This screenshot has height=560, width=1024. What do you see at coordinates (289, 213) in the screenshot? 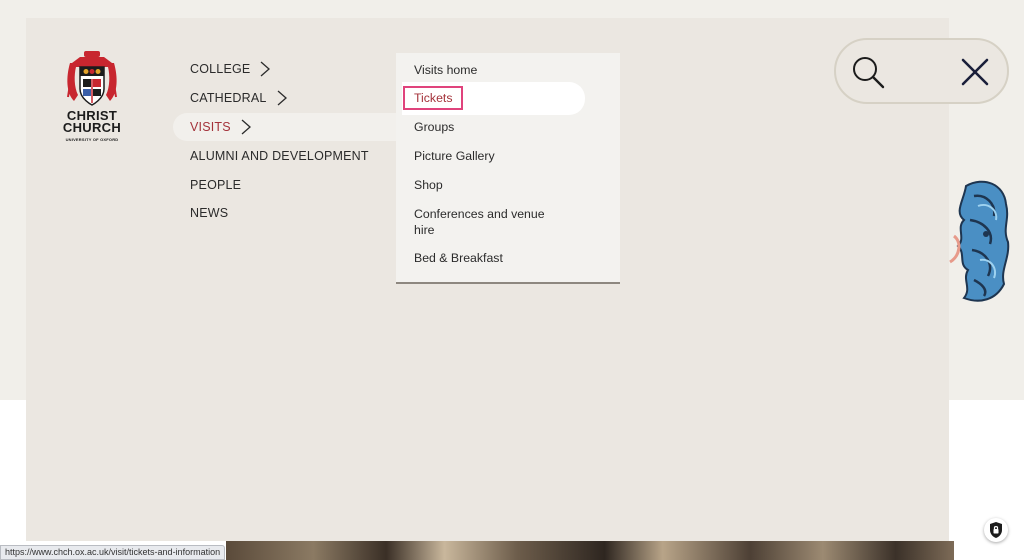
I see `nav-item-news: NEWS` at bounding box center [289, 213].